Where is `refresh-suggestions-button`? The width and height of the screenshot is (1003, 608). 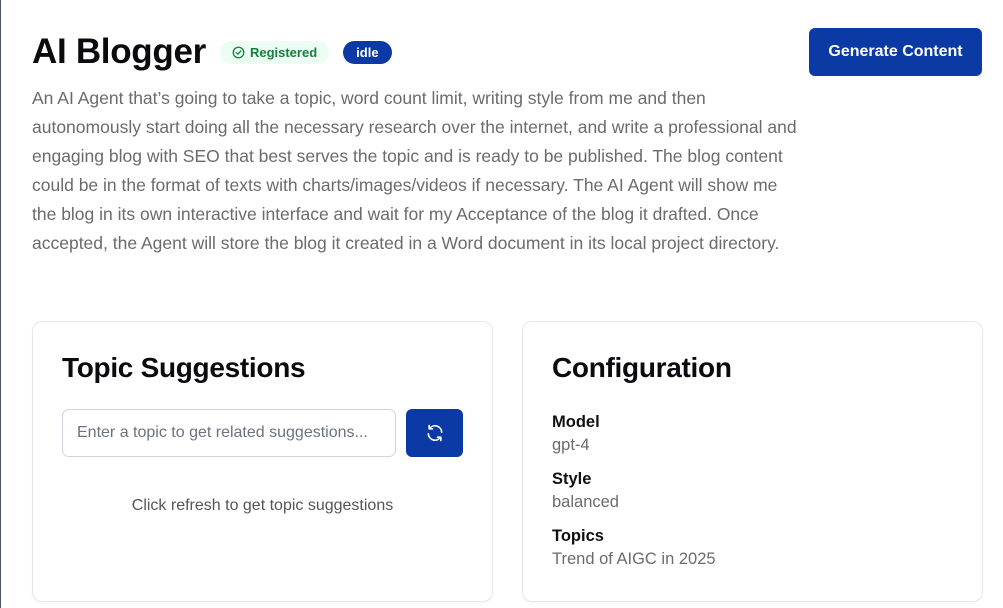
refresh-suggestions-button is located at coordinates (434, 433).